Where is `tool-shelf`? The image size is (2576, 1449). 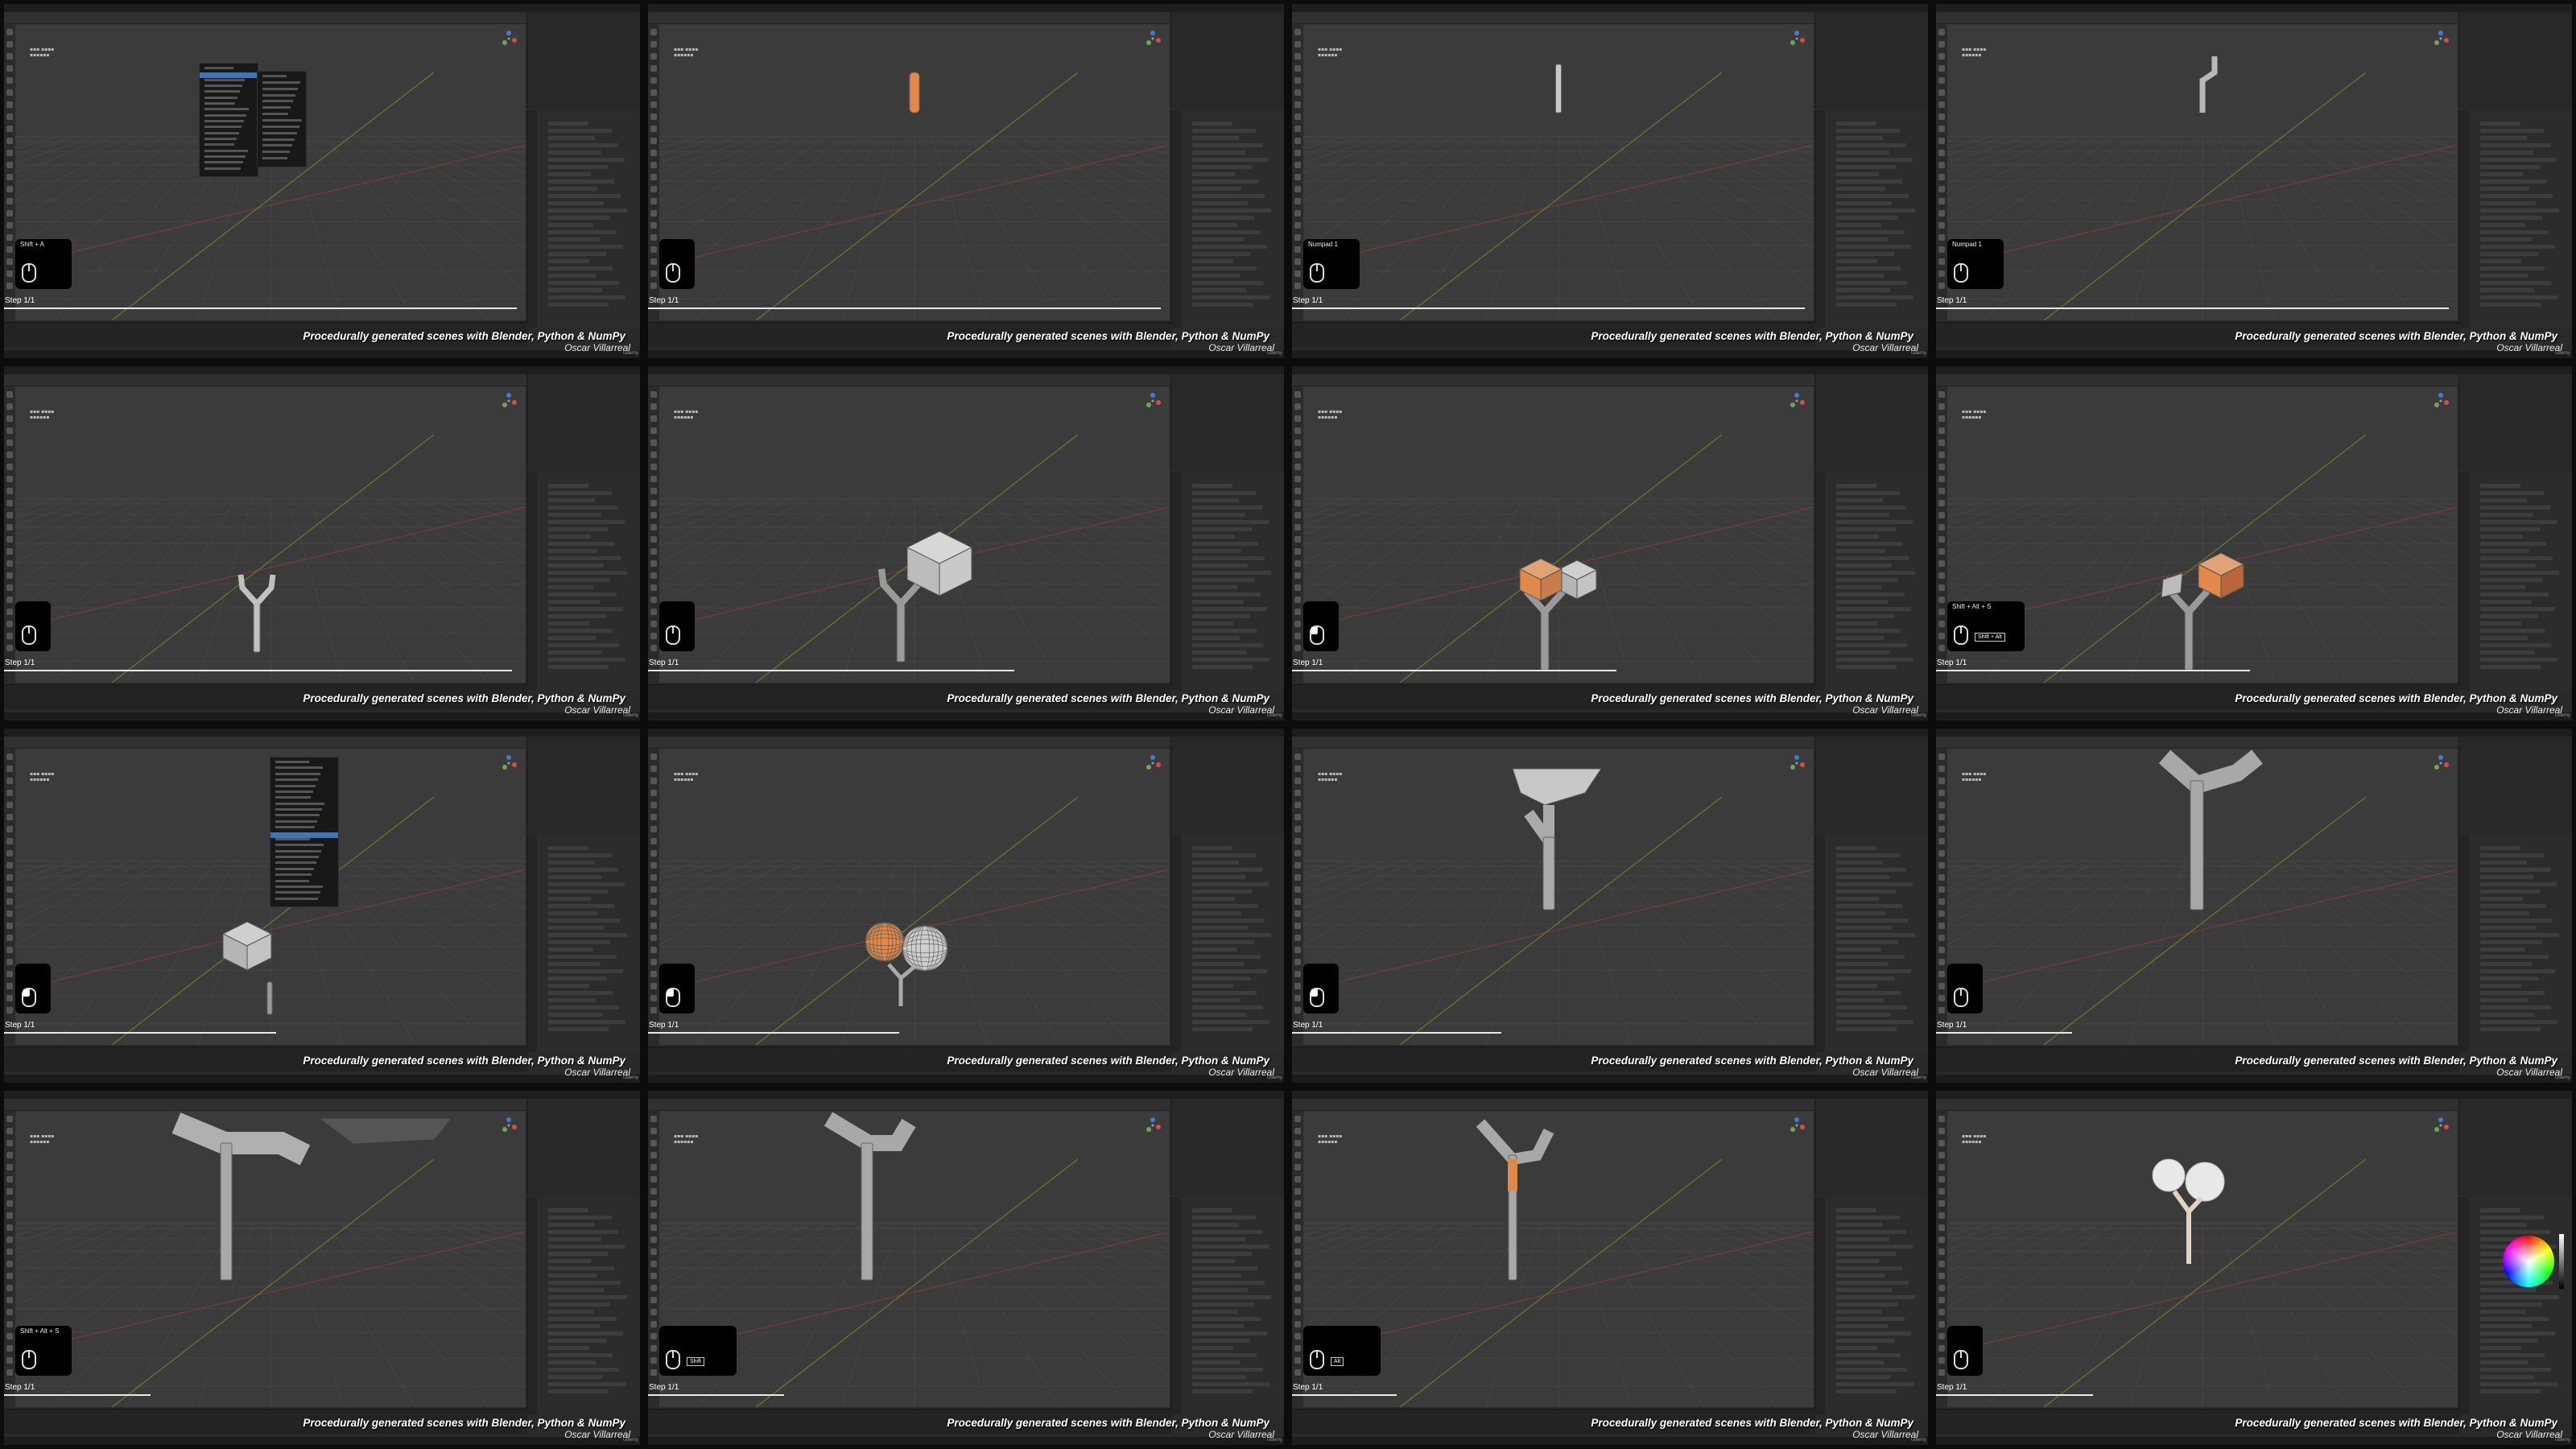
tool-shelf is located at coordinates (9, 1259).